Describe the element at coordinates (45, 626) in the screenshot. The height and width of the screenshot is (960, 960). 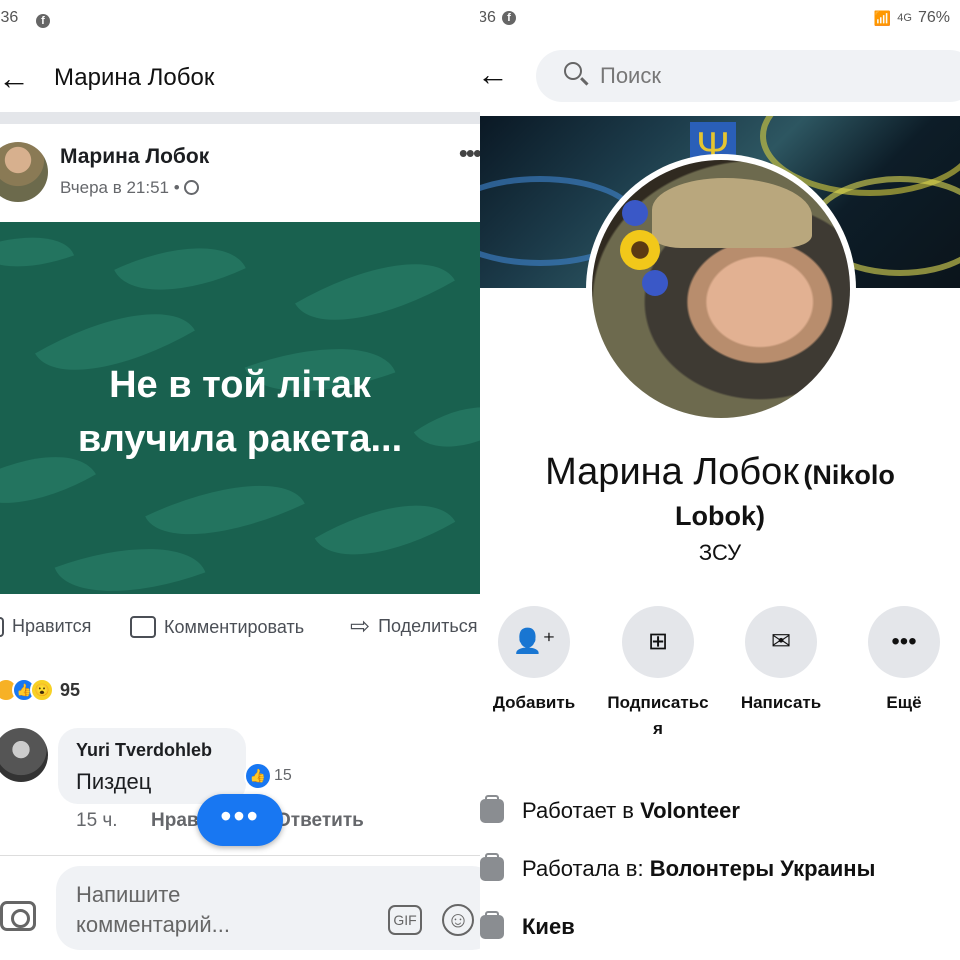
I see `like-button: Нравится` at that location.